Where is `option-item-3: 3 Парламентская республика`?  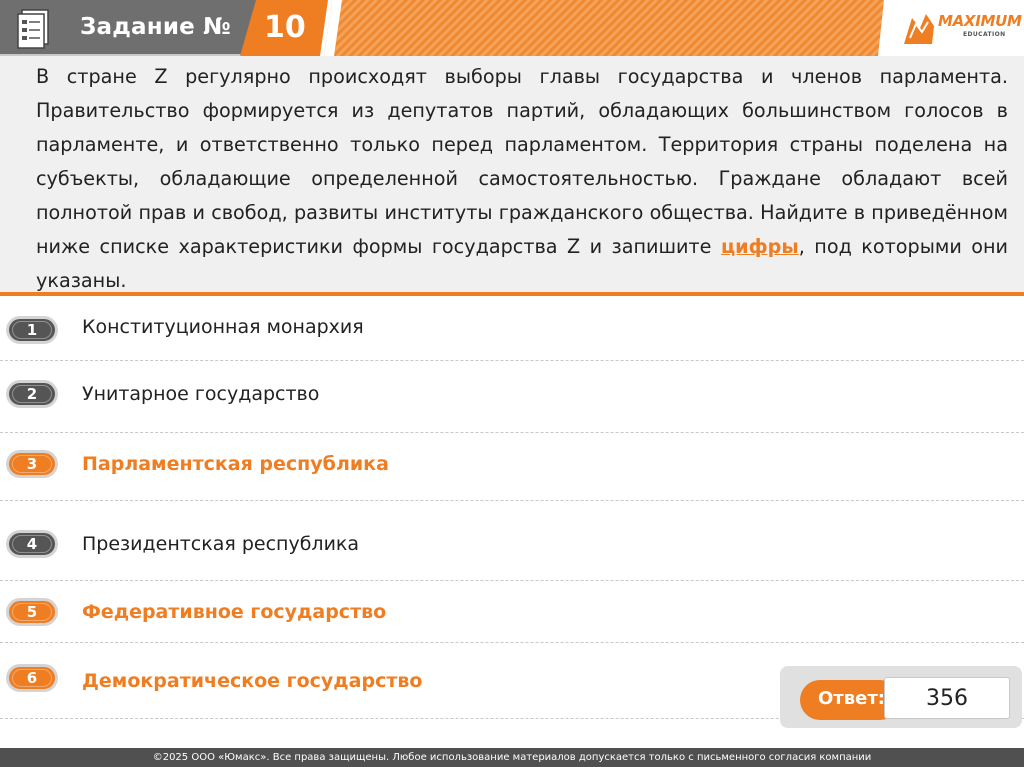
option-item-3: 3 Парламентская республика is located at coordinates (512, 466).